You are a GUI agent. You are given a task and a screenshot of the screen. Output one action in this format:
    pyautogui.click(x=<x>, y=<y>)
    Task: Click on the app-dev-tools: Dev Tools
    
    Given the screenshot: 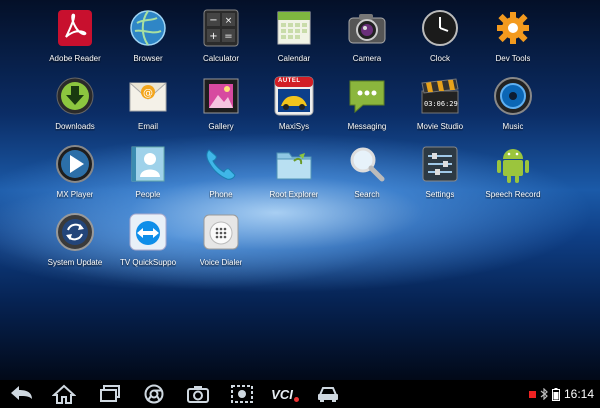 What is the action you would take?
    pyautogui.click(x=513, y=35)
    